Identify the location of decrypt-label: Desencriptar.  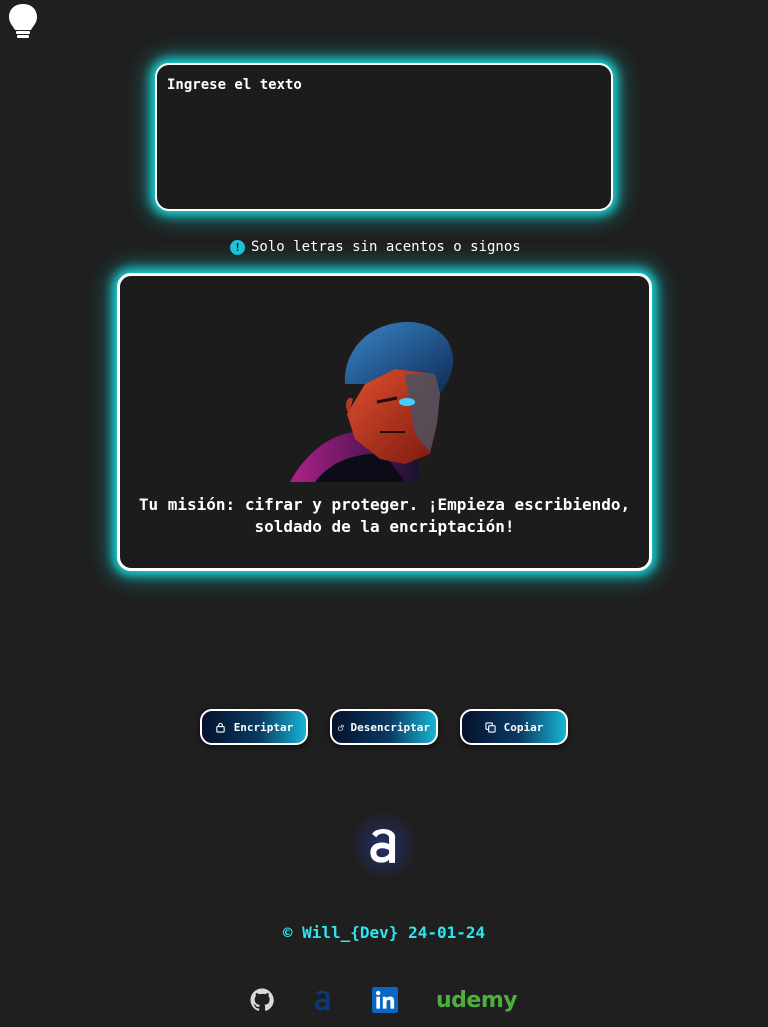
(390, 727).